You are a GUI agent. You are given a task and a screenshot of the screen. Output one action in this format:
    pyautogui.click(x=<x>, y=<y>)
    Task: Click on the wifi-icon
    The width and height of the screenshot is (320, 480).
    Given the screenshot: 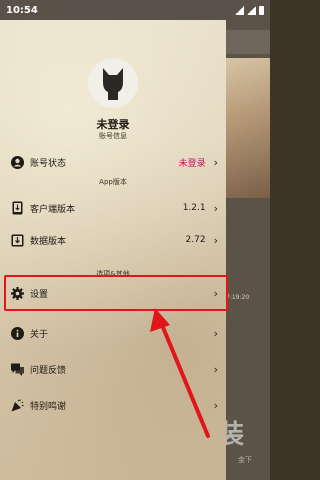 What is the action you would take?
    pyautogui.click(x=239, y=10)
    